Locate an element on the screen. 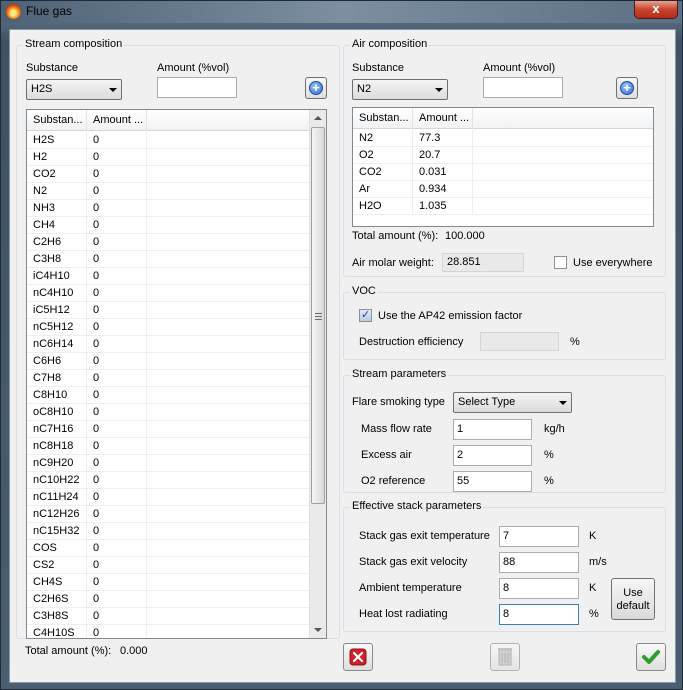 This screenshot has height=690, width=683. table-row: CO2 0.031 is located at coordinates (503, 172).